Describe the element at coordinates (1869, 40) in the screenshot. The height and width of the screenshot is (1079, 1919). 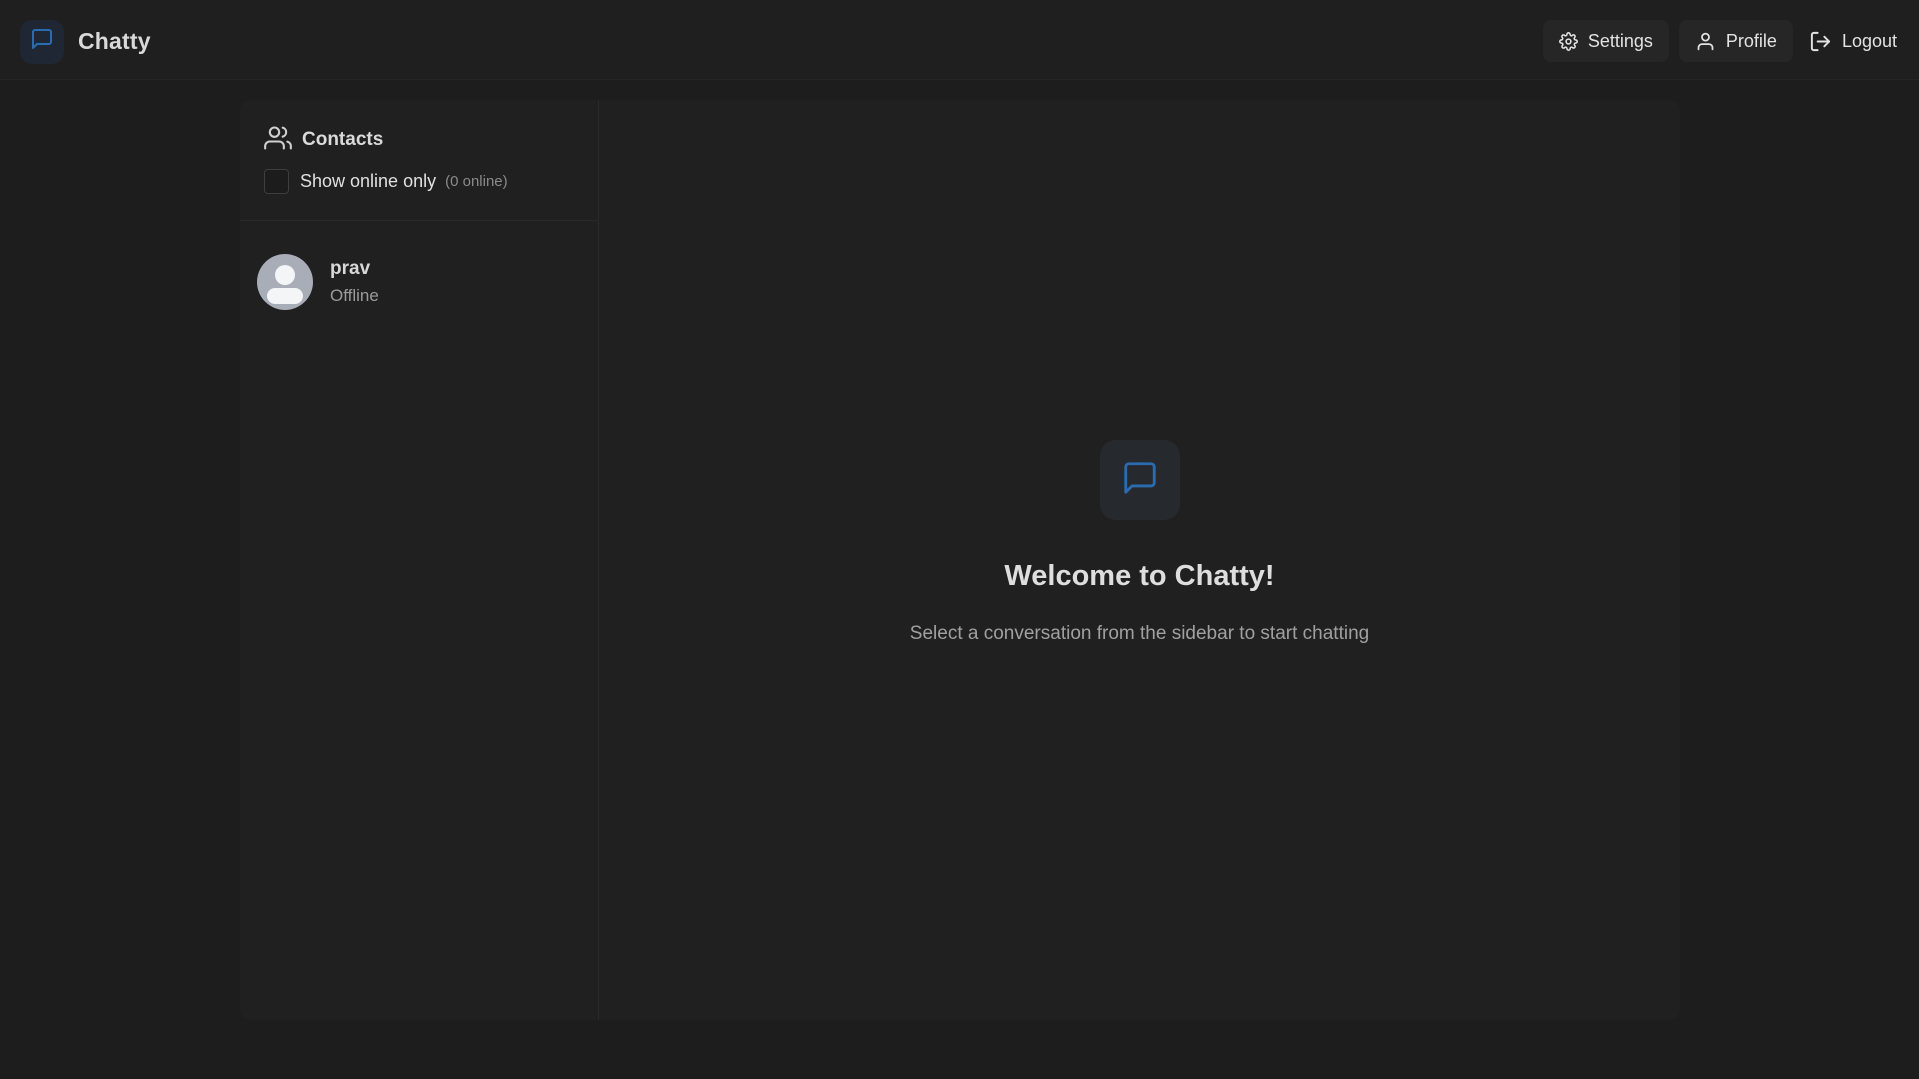
I see `logout-label: Logout` at that location.